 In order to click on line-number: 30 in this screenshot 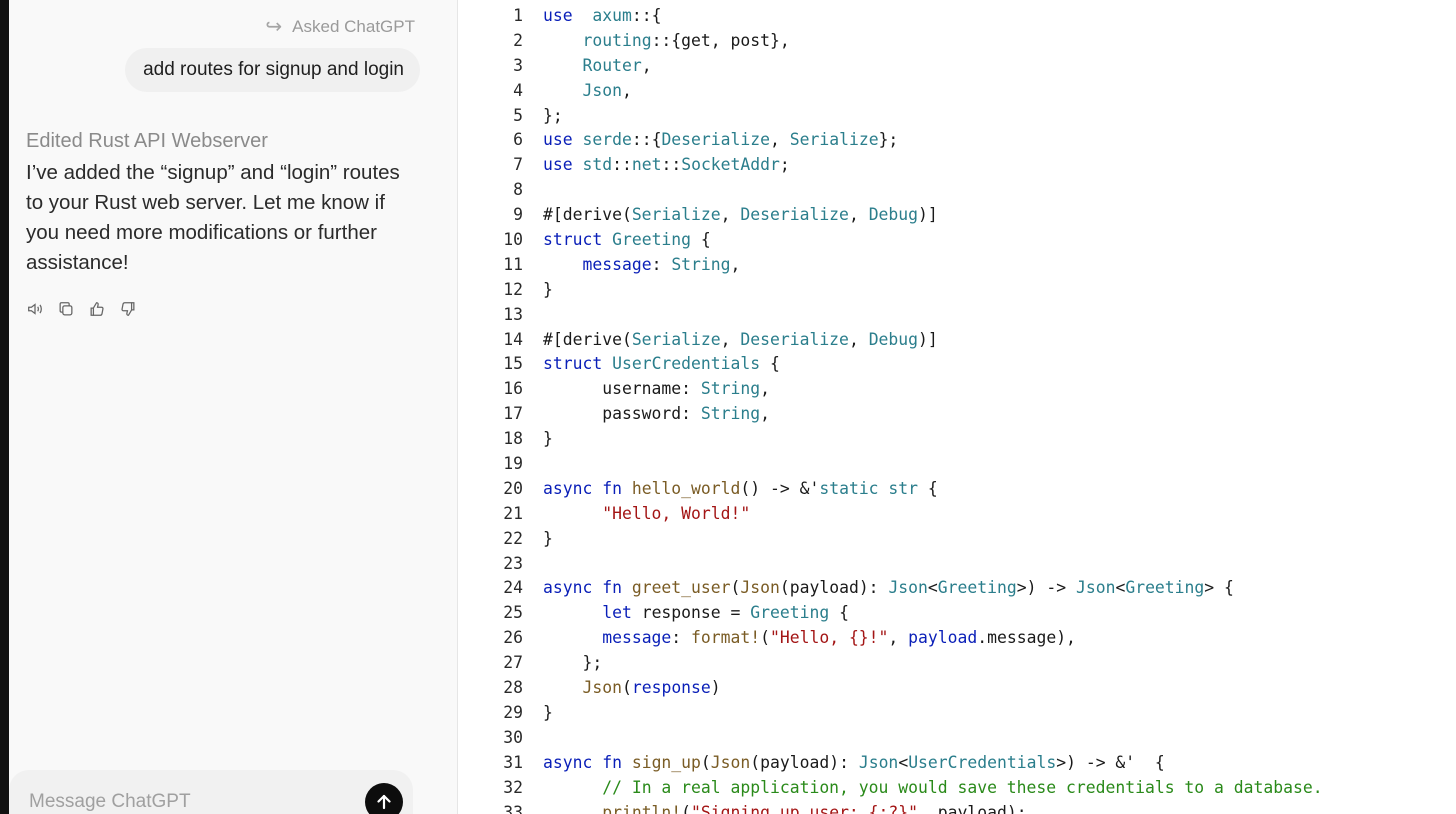, I will do `click(513, 737)`.